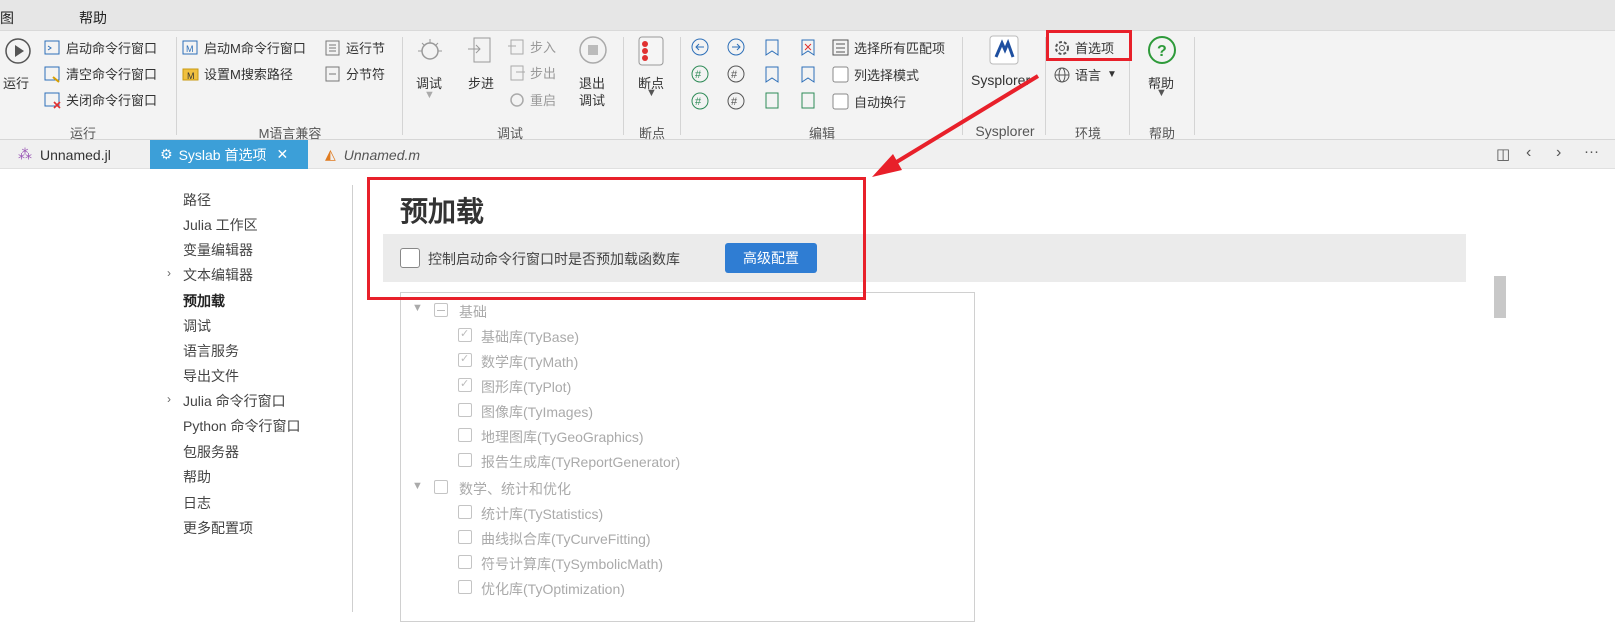  I want to click on annotation-arrow, so click(956, 125).